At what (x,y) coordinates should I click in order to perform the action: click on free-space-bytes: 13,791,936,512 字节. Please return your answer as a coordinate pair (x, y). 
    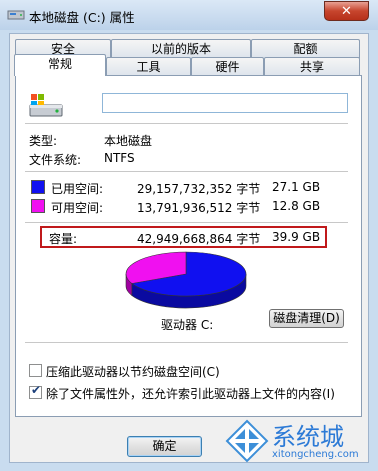
    Looking at the image, I should click on (199, 208).